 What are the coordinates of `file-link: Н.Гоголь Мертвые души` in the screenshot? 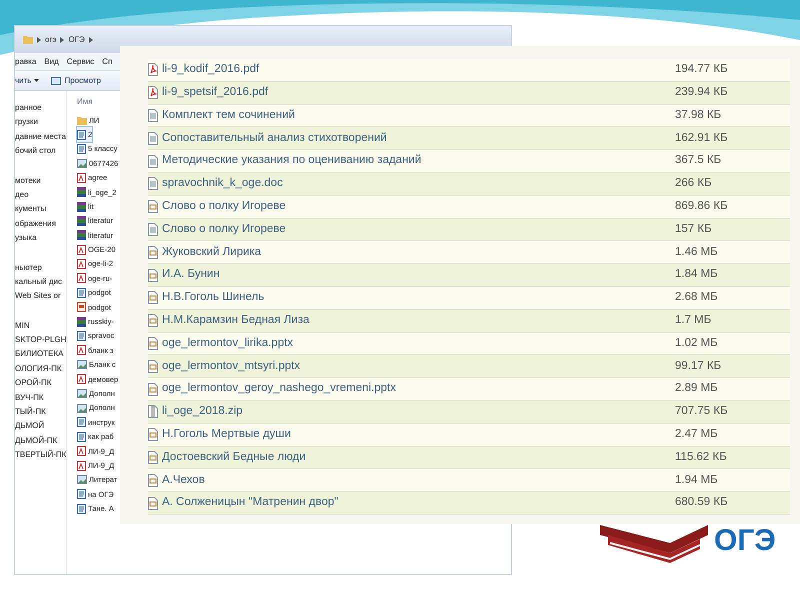 It's located at (411, 435).